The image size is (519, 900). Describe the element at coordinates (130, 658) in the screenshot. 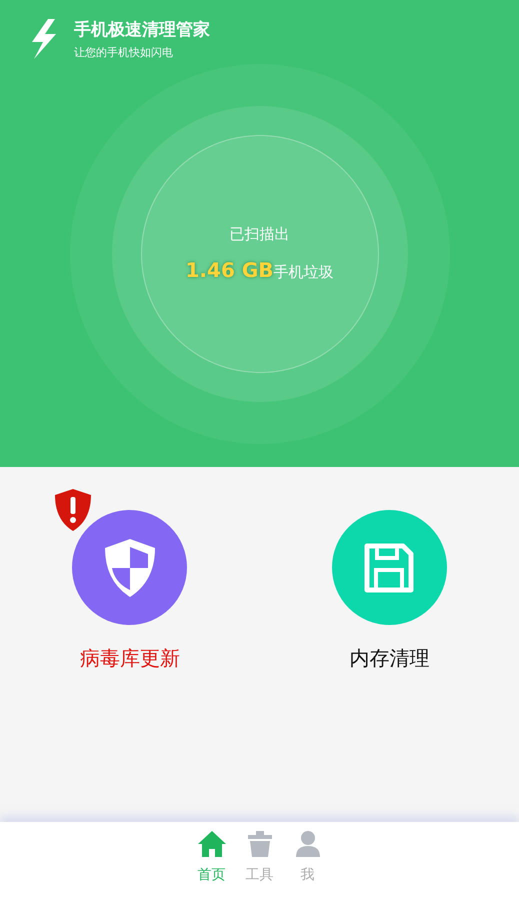

I see `feature-label: 病毒库更新` at that location.